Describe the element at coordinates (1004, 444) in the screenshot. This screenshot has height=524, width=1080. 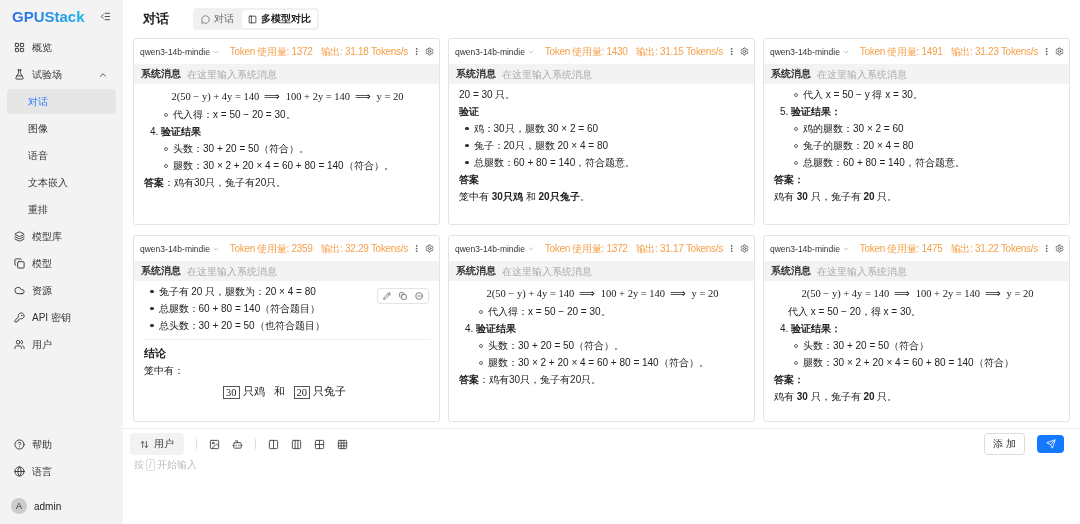
I see `add-button: 添 加` at that location.